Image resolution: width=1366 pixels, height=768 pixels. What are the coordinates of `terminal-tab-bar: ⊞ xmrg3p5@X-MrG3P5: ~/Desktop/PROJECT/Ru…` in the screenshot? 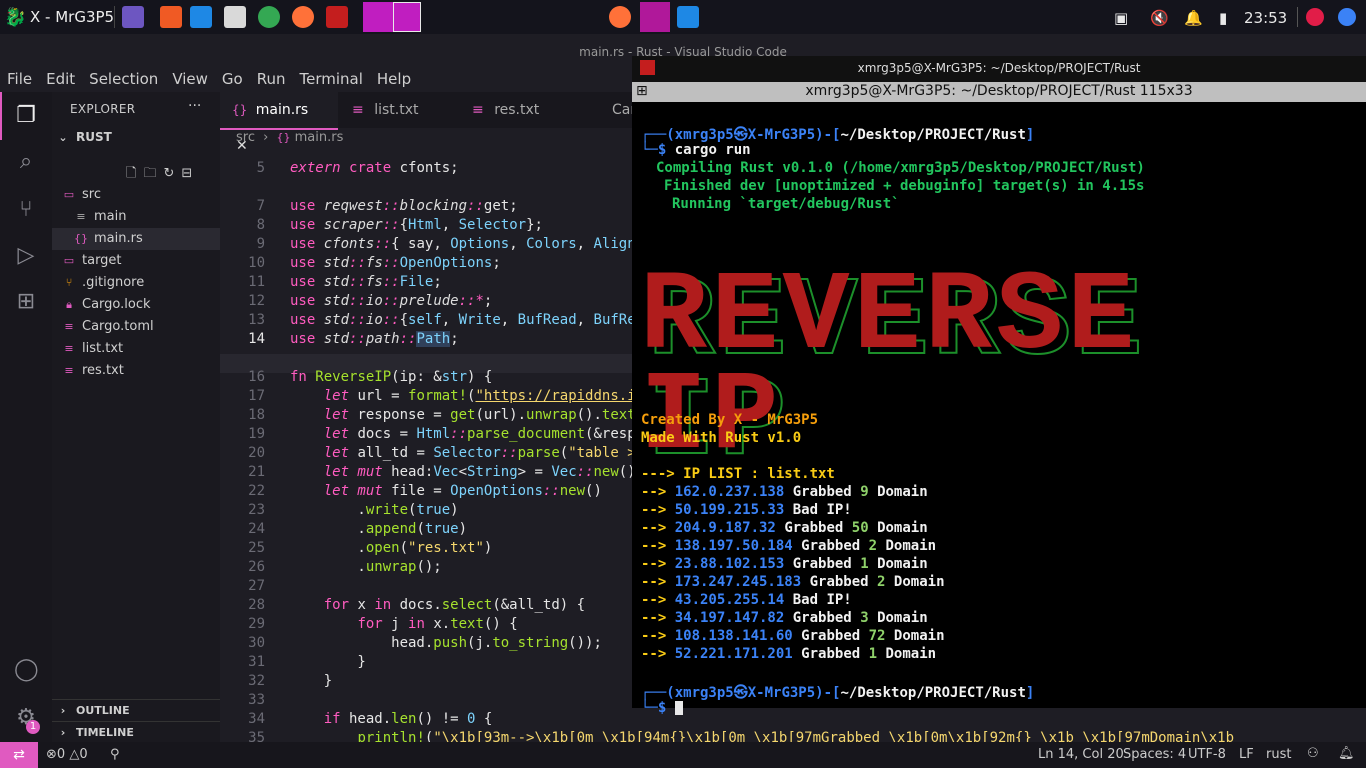 It's located at (999, 92).